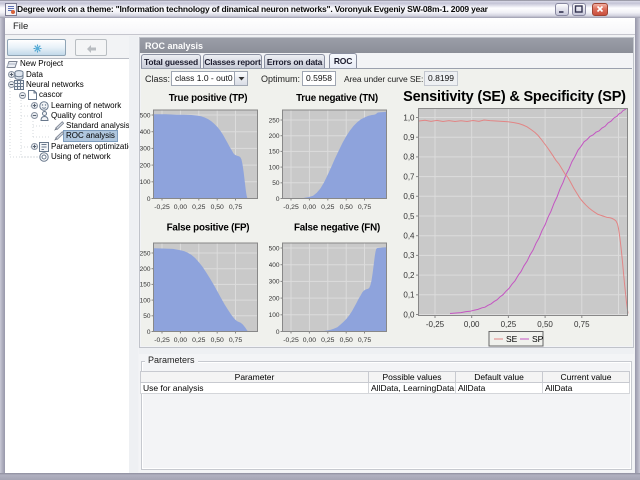  Describe the element at coordinates (409, 157) in the screenshot. I see `svg-text: 0,8` at that location.